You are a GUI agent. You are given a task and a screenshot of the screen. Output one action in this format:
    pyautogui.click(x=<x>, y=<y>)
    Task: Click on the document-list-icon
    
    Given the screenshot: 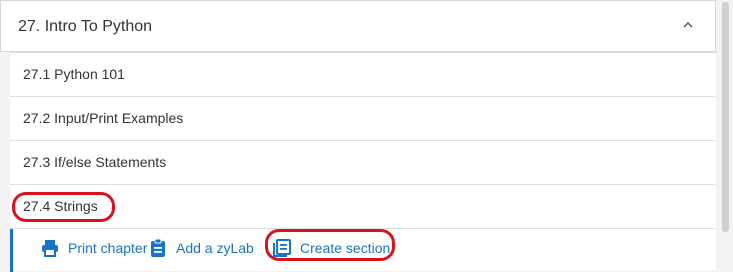 What is the action you would take?
    pyautogui.click(x=282, y=248)
    